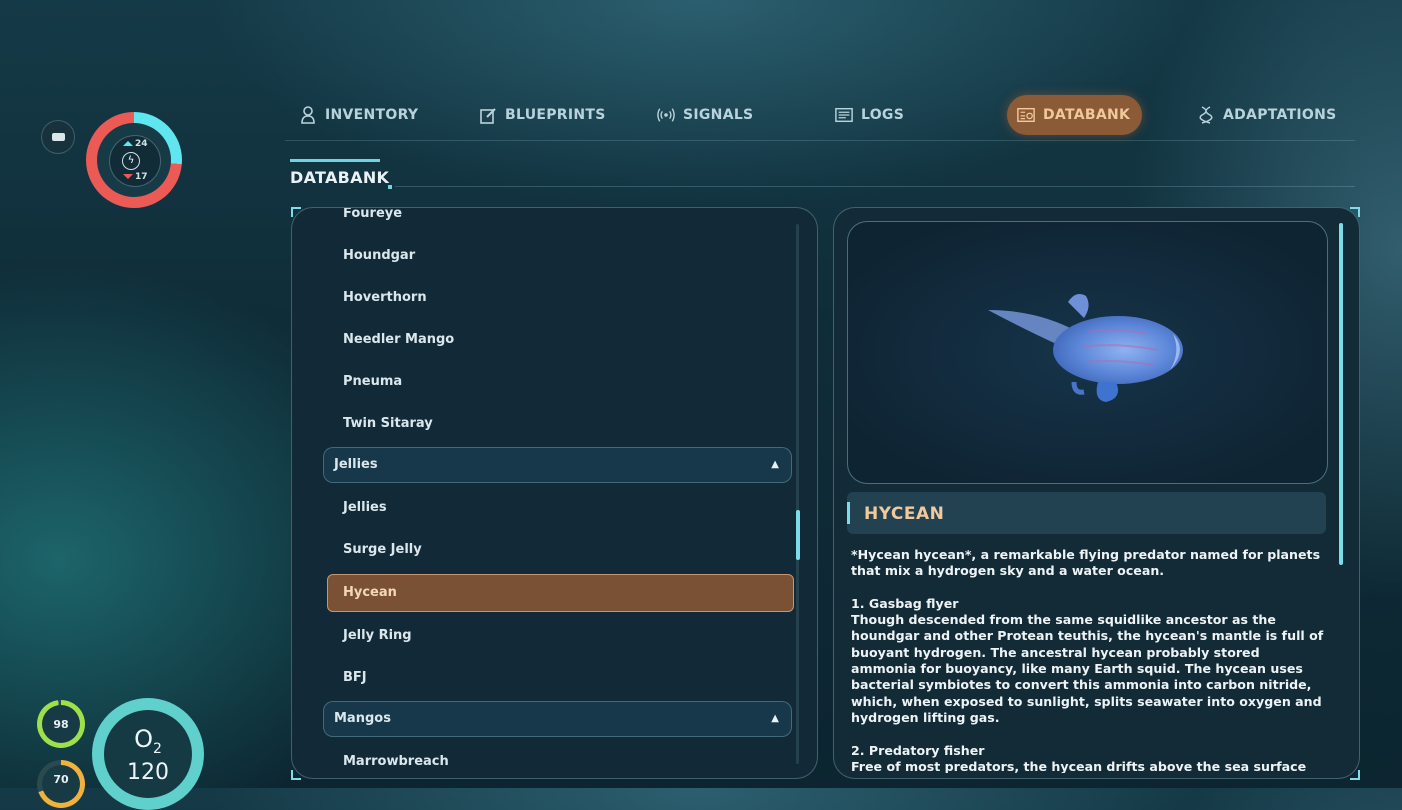  Describe the element at coordinates (554, 298) in the screenshot. I see `list-item: Hoverthorn` at that location.